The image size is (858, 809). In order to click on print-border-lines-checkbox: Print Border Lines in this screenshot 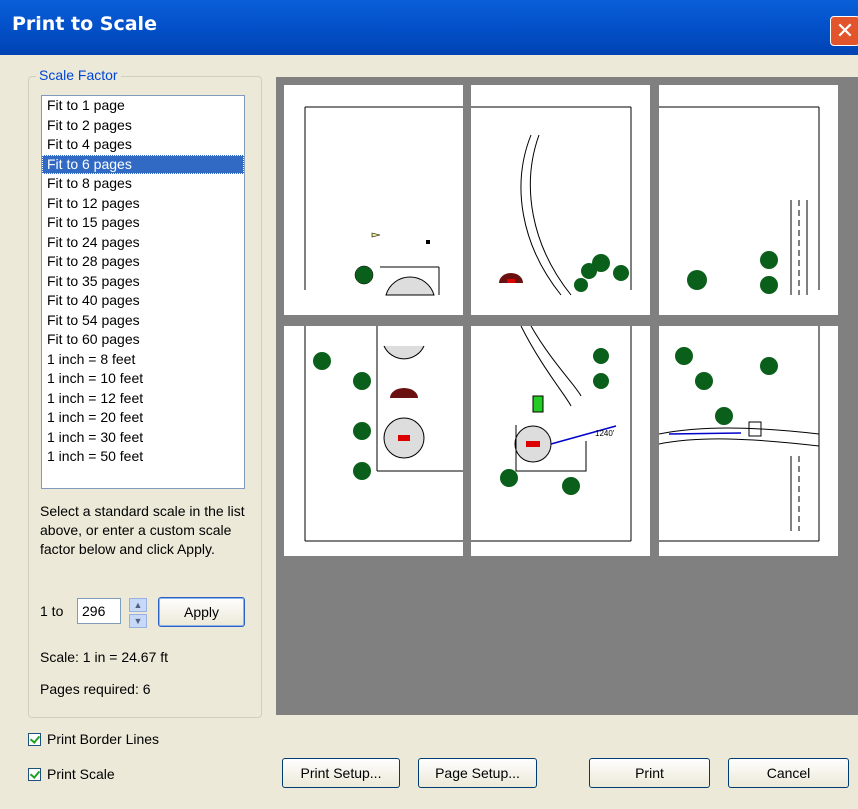, I will do `click(93, 739)`.